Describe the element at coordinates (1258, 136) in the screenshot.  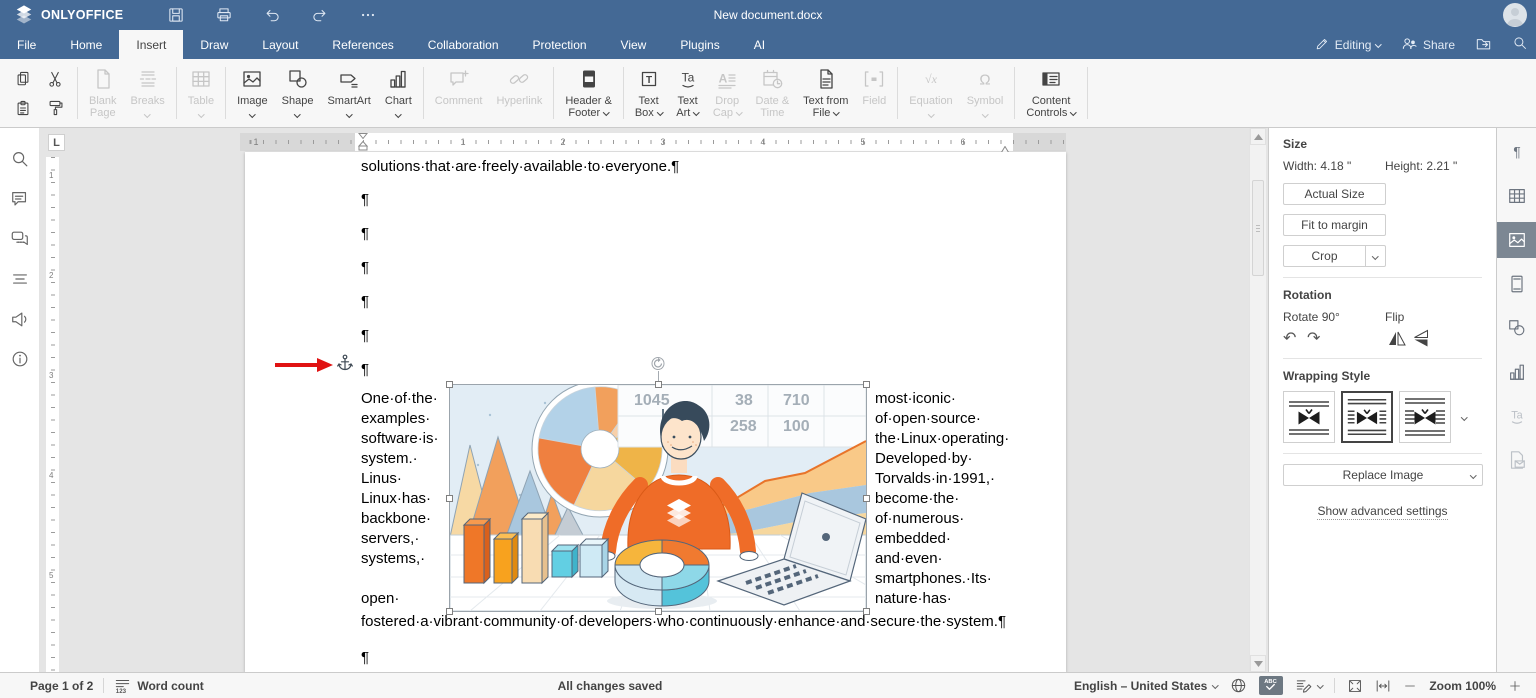
I see `scroll-up-button` at that location.